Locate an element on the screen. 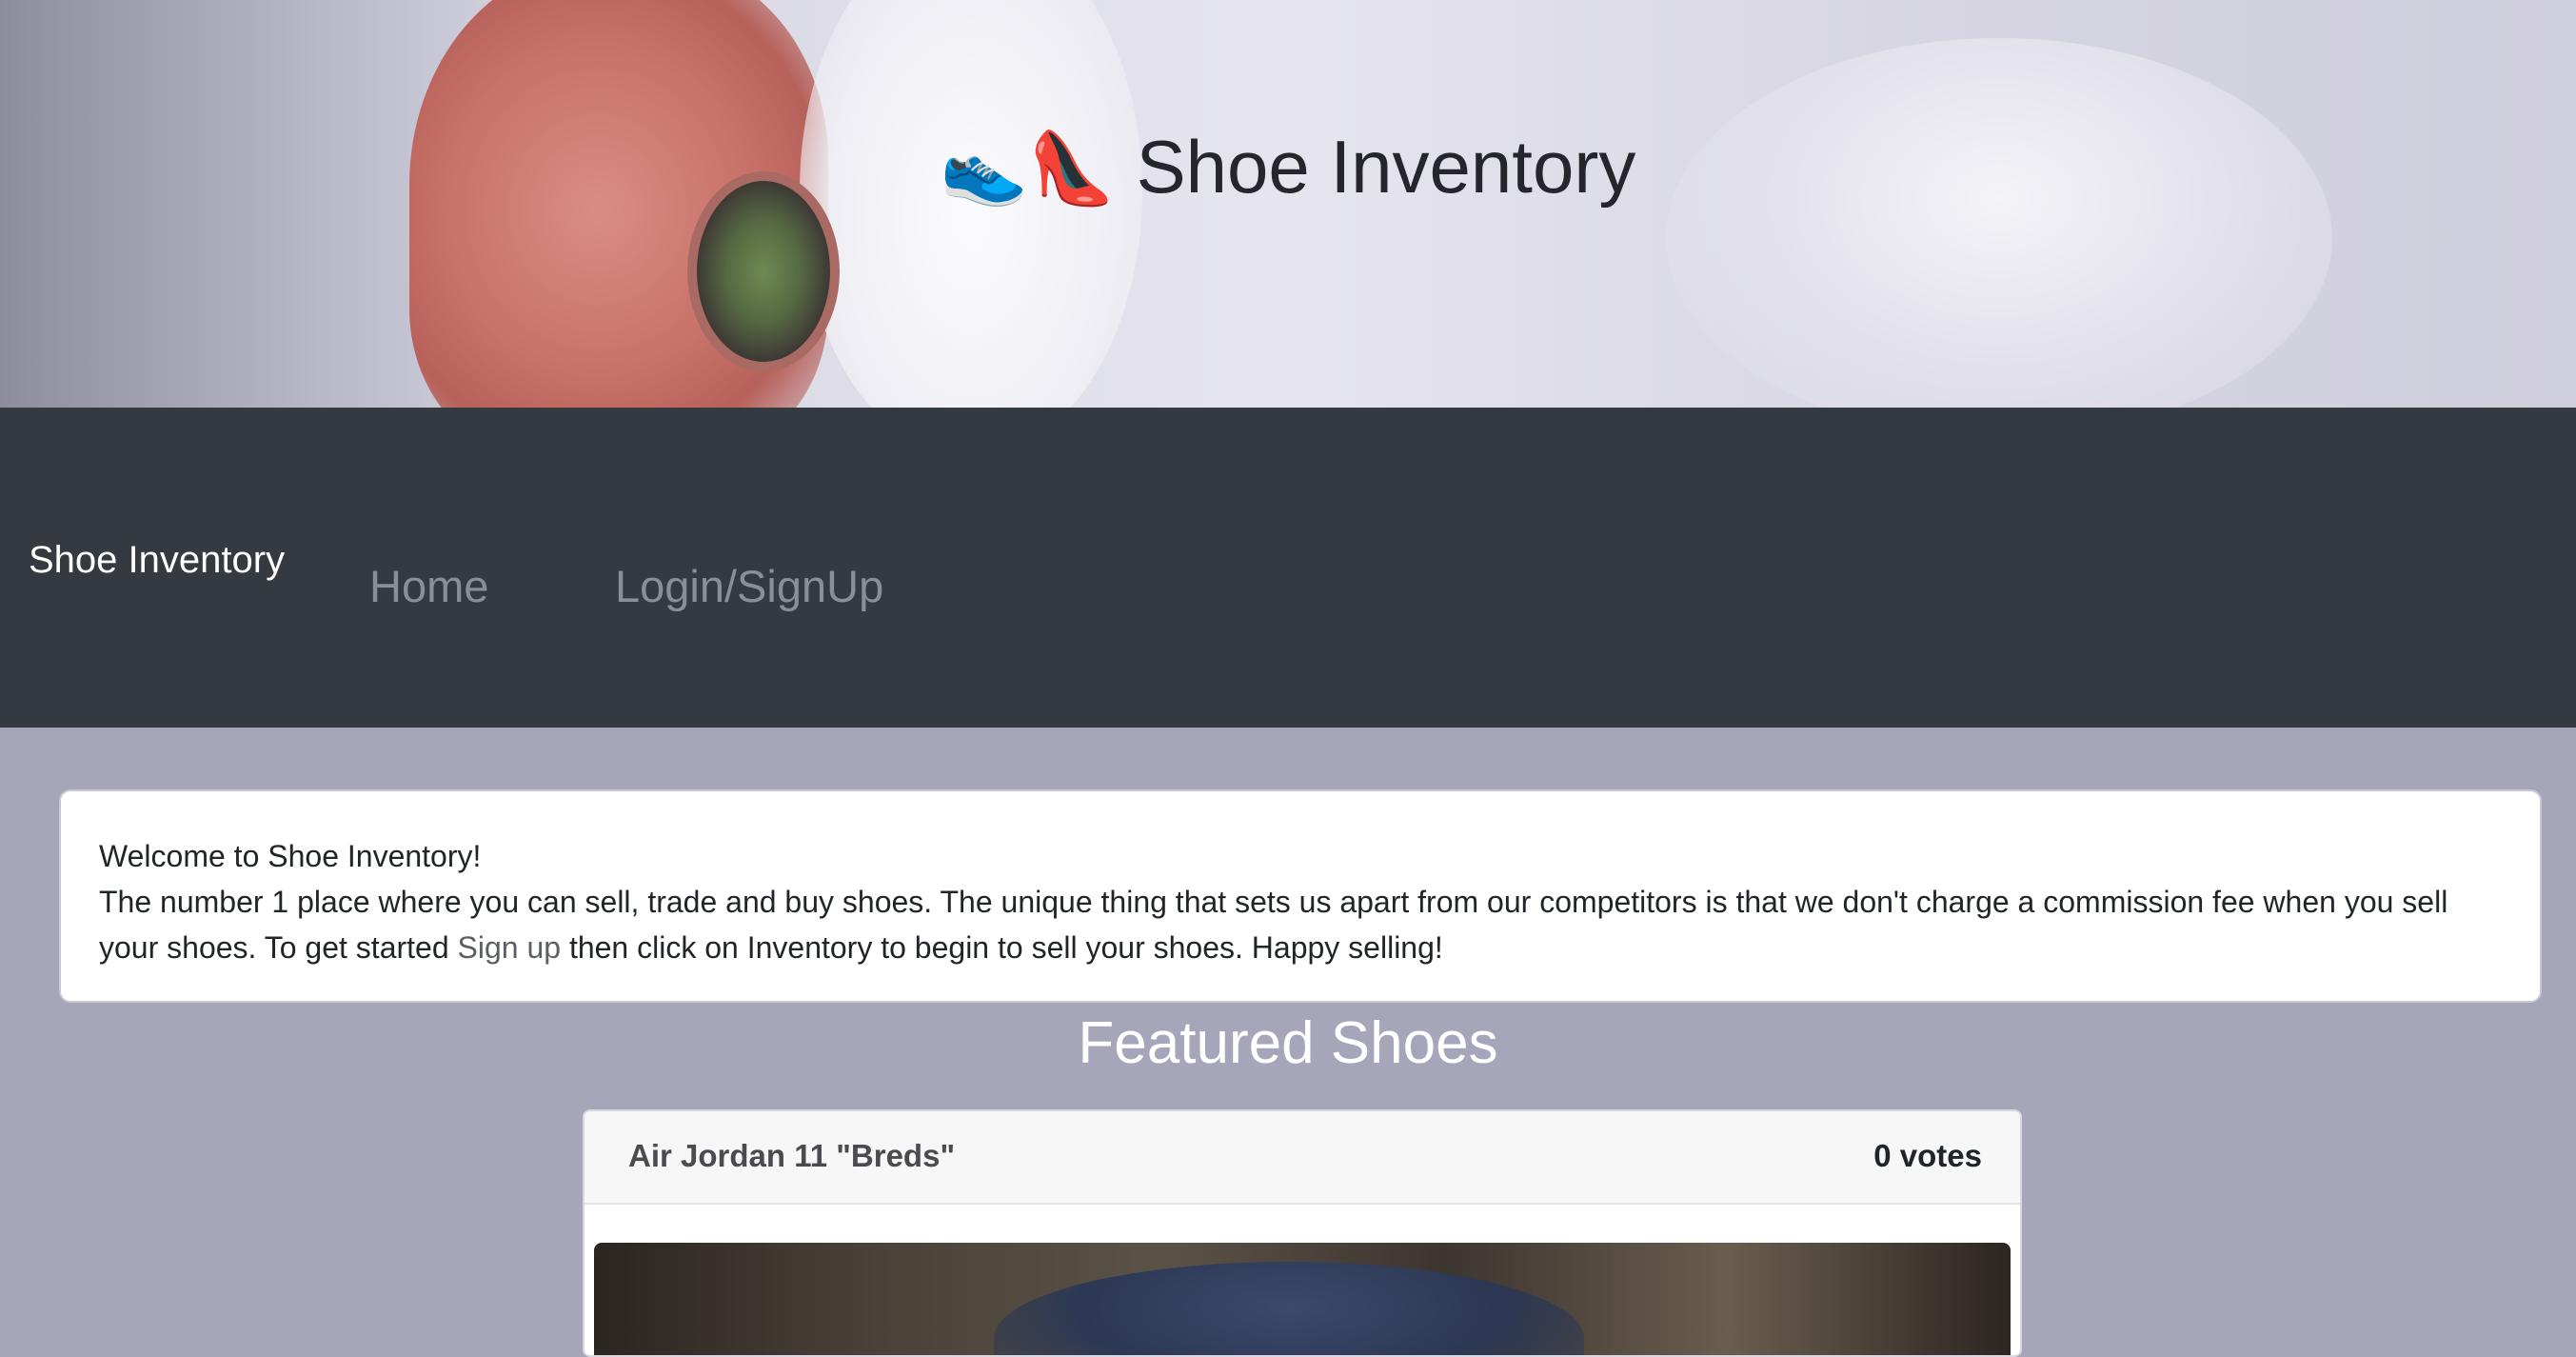  hero-title: 👟👠 Shoe Inventory is located at coordinates (1288, 167).